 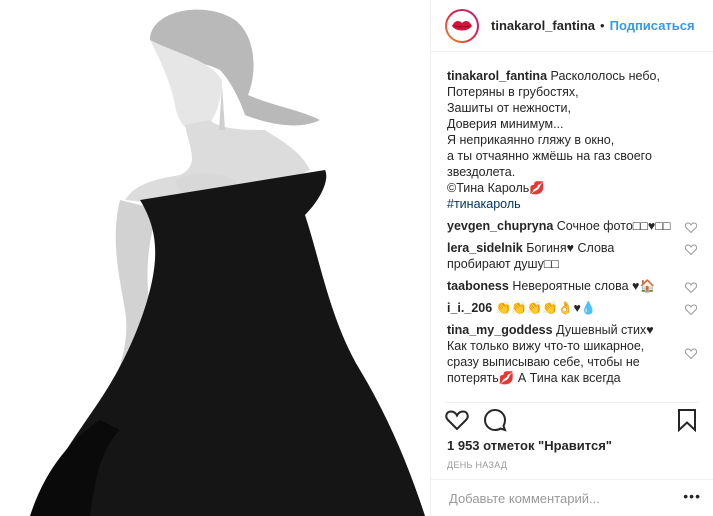 What do you see at coordinates (500, 330) in the screenshot?
I see `comment-username: tina_my_goddess` at bounding box center [500, 330].